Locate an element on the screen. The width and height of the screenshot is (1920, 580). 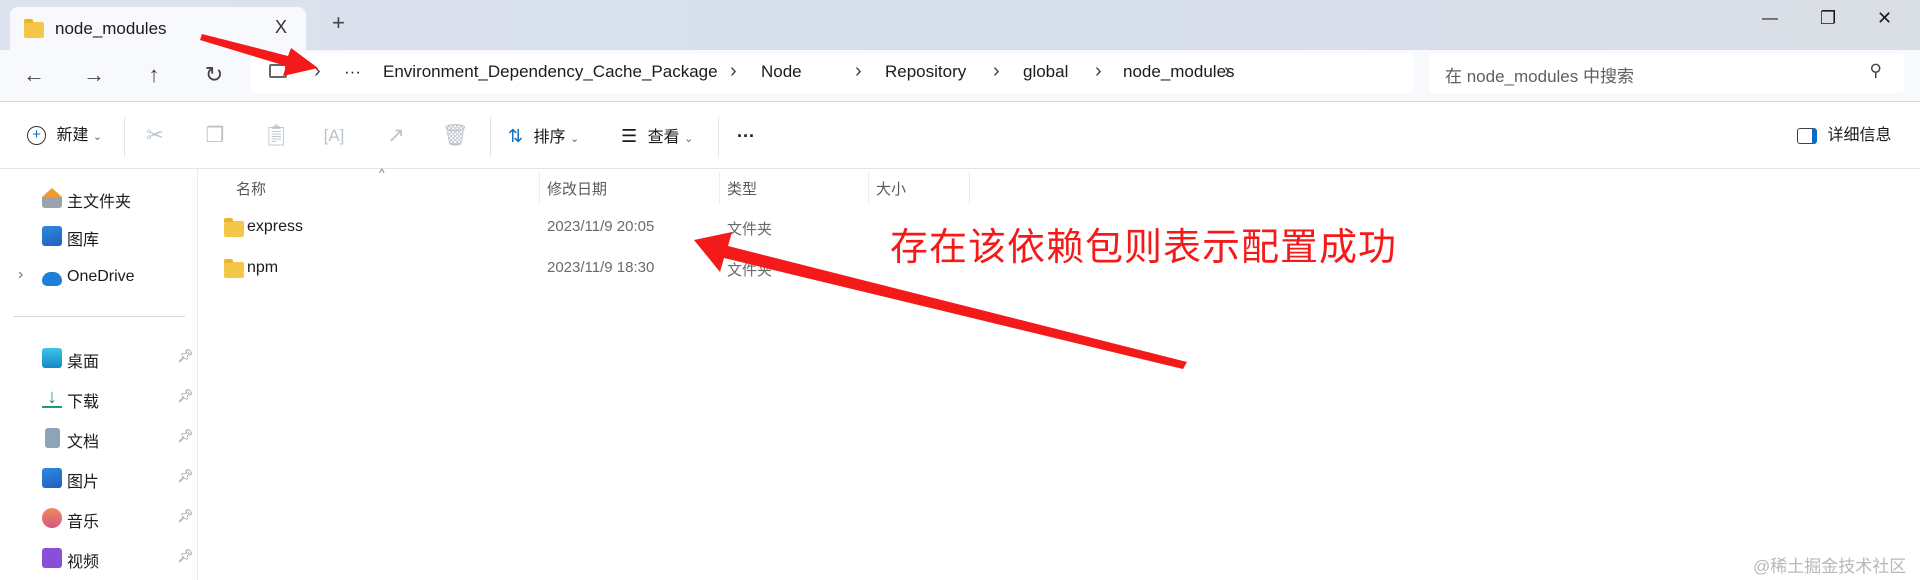
arrow-to-address is located at coordinates (259, 55).